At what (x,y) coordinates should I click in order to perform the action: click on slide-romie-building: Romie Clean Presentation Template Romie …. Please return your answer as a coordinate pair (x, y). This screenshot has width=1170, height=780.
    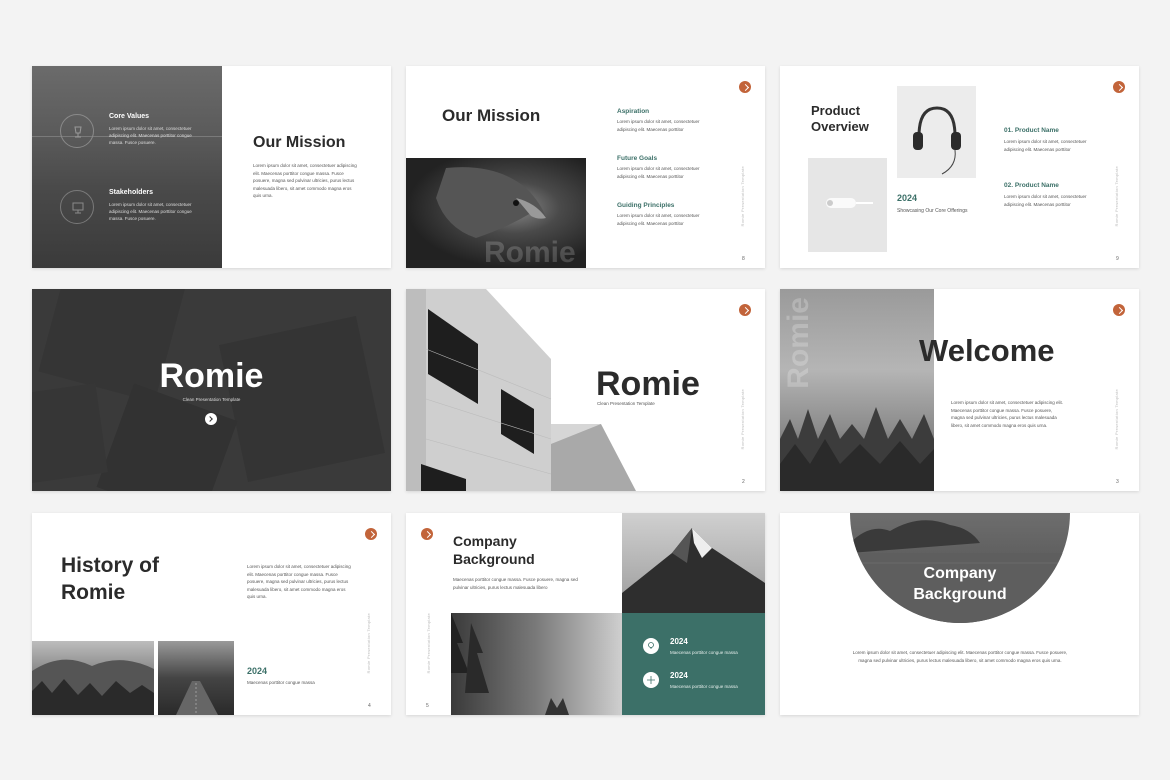
    Looking at the image, I should click on (585, 390).